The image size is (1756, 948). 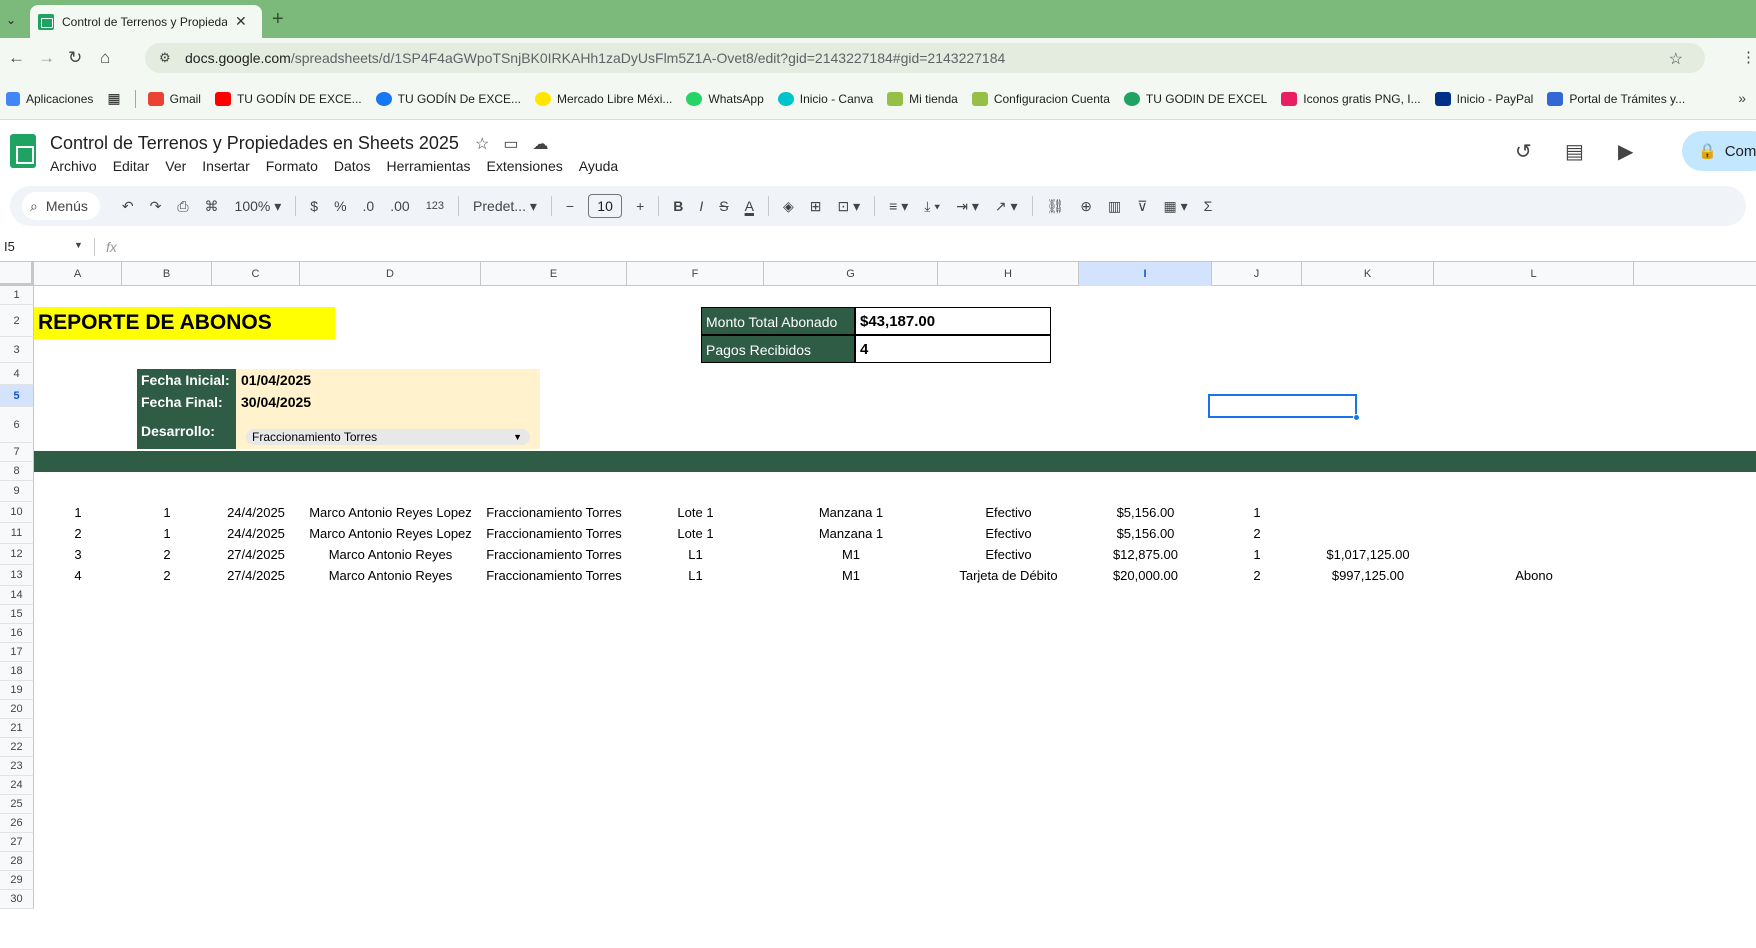 I want to click on row-header-10: 10, so click(x=17, y=512).